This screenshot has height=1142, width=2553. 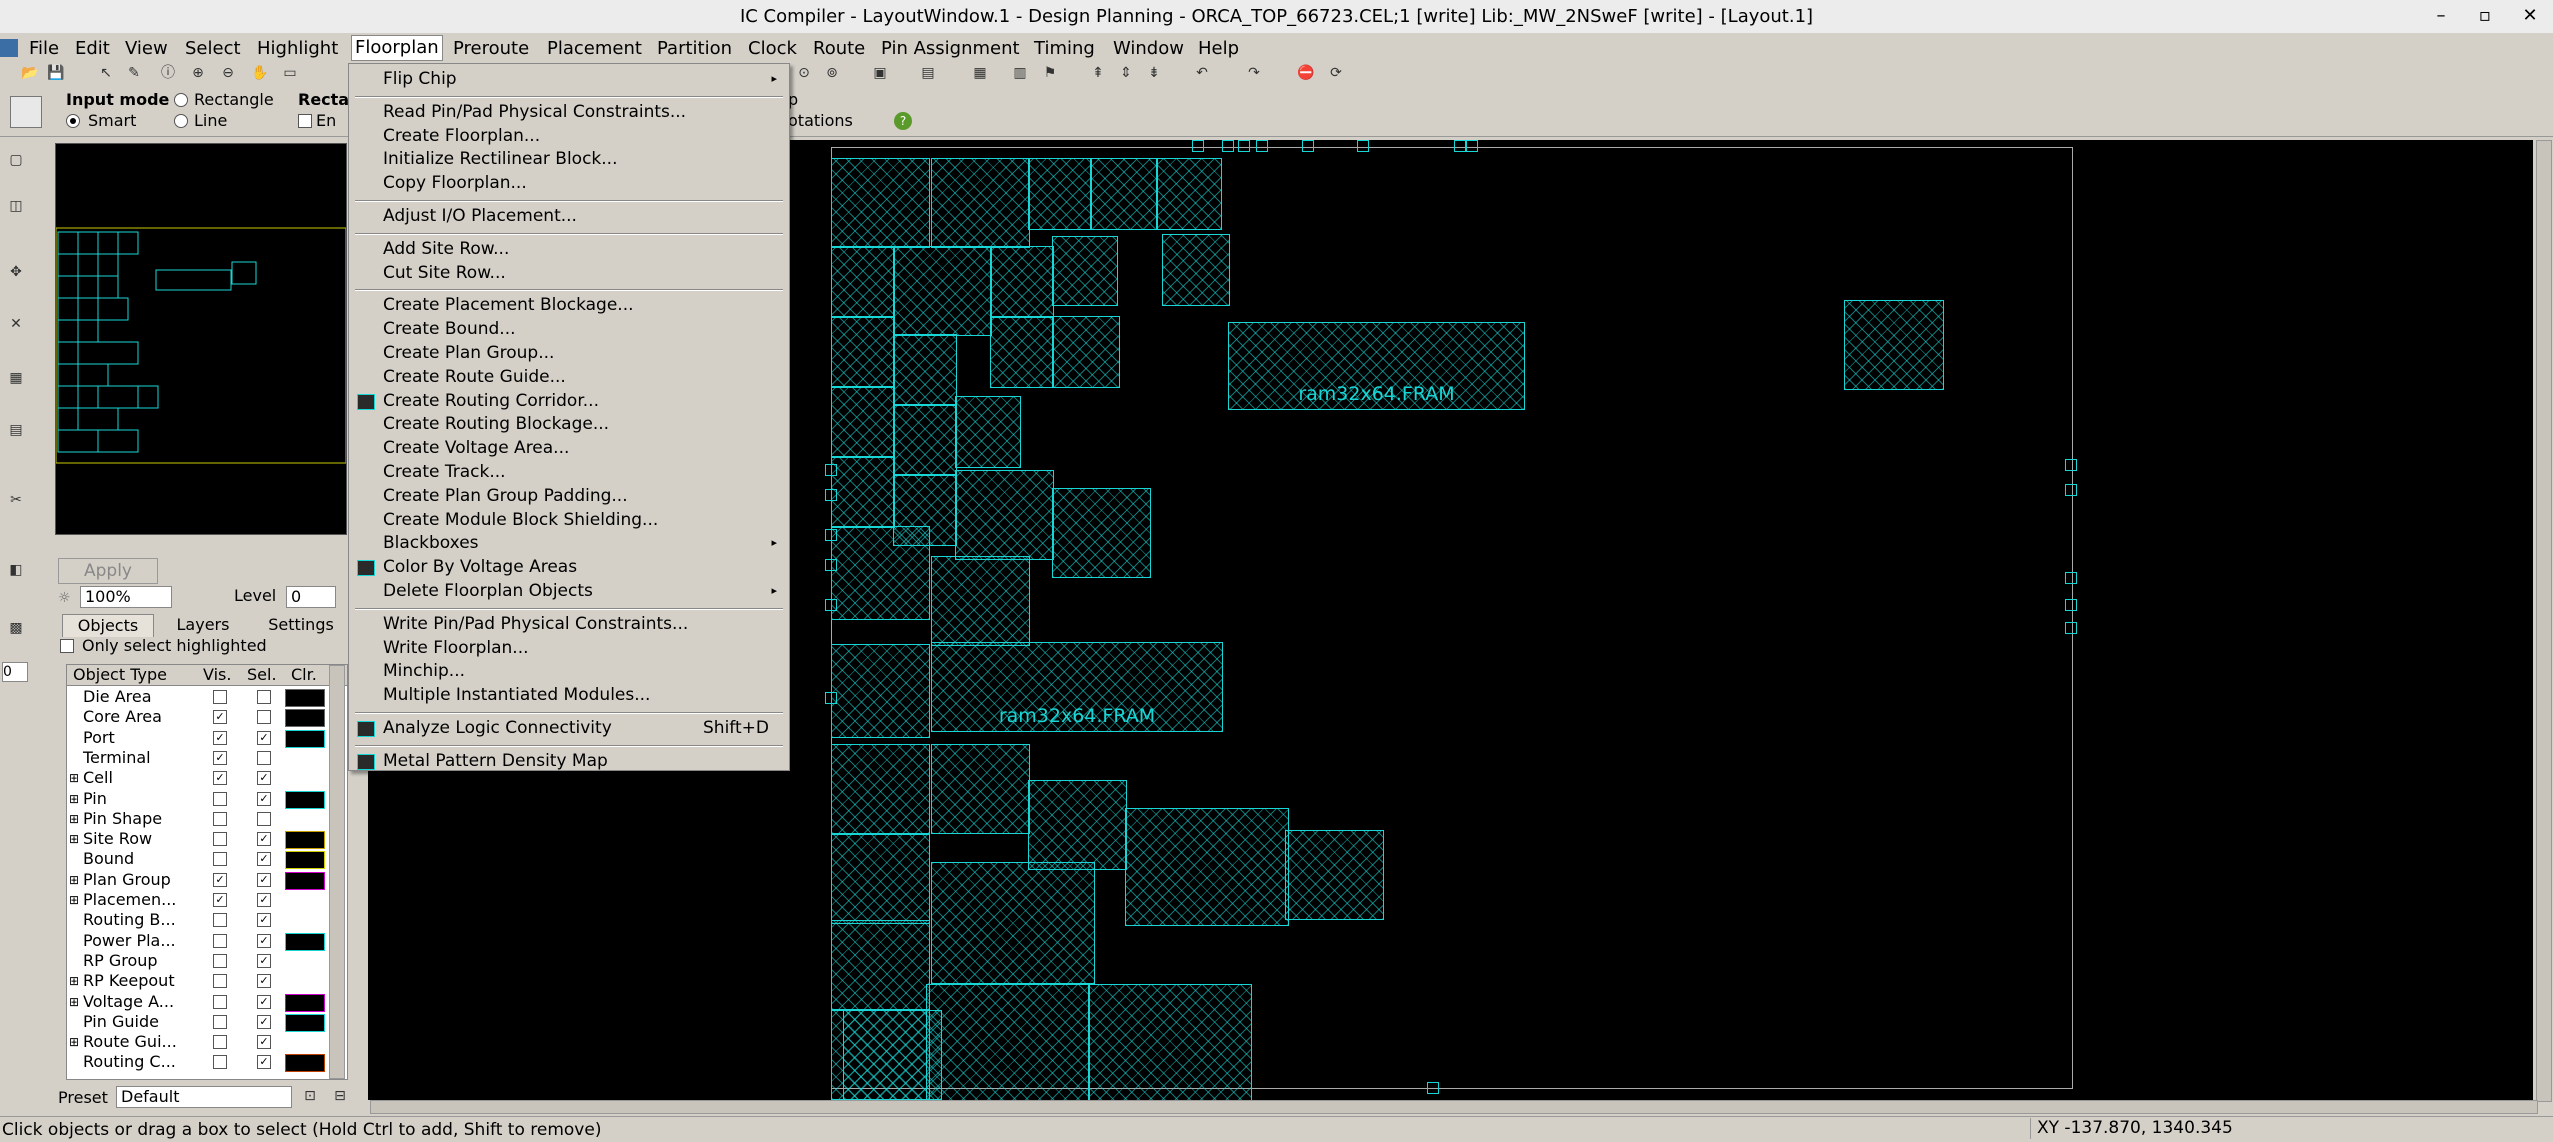 What do you see at coordinates (30, 73) in the screenshot?
I see `open-icon: 📂` at bounding box center [30, 73].